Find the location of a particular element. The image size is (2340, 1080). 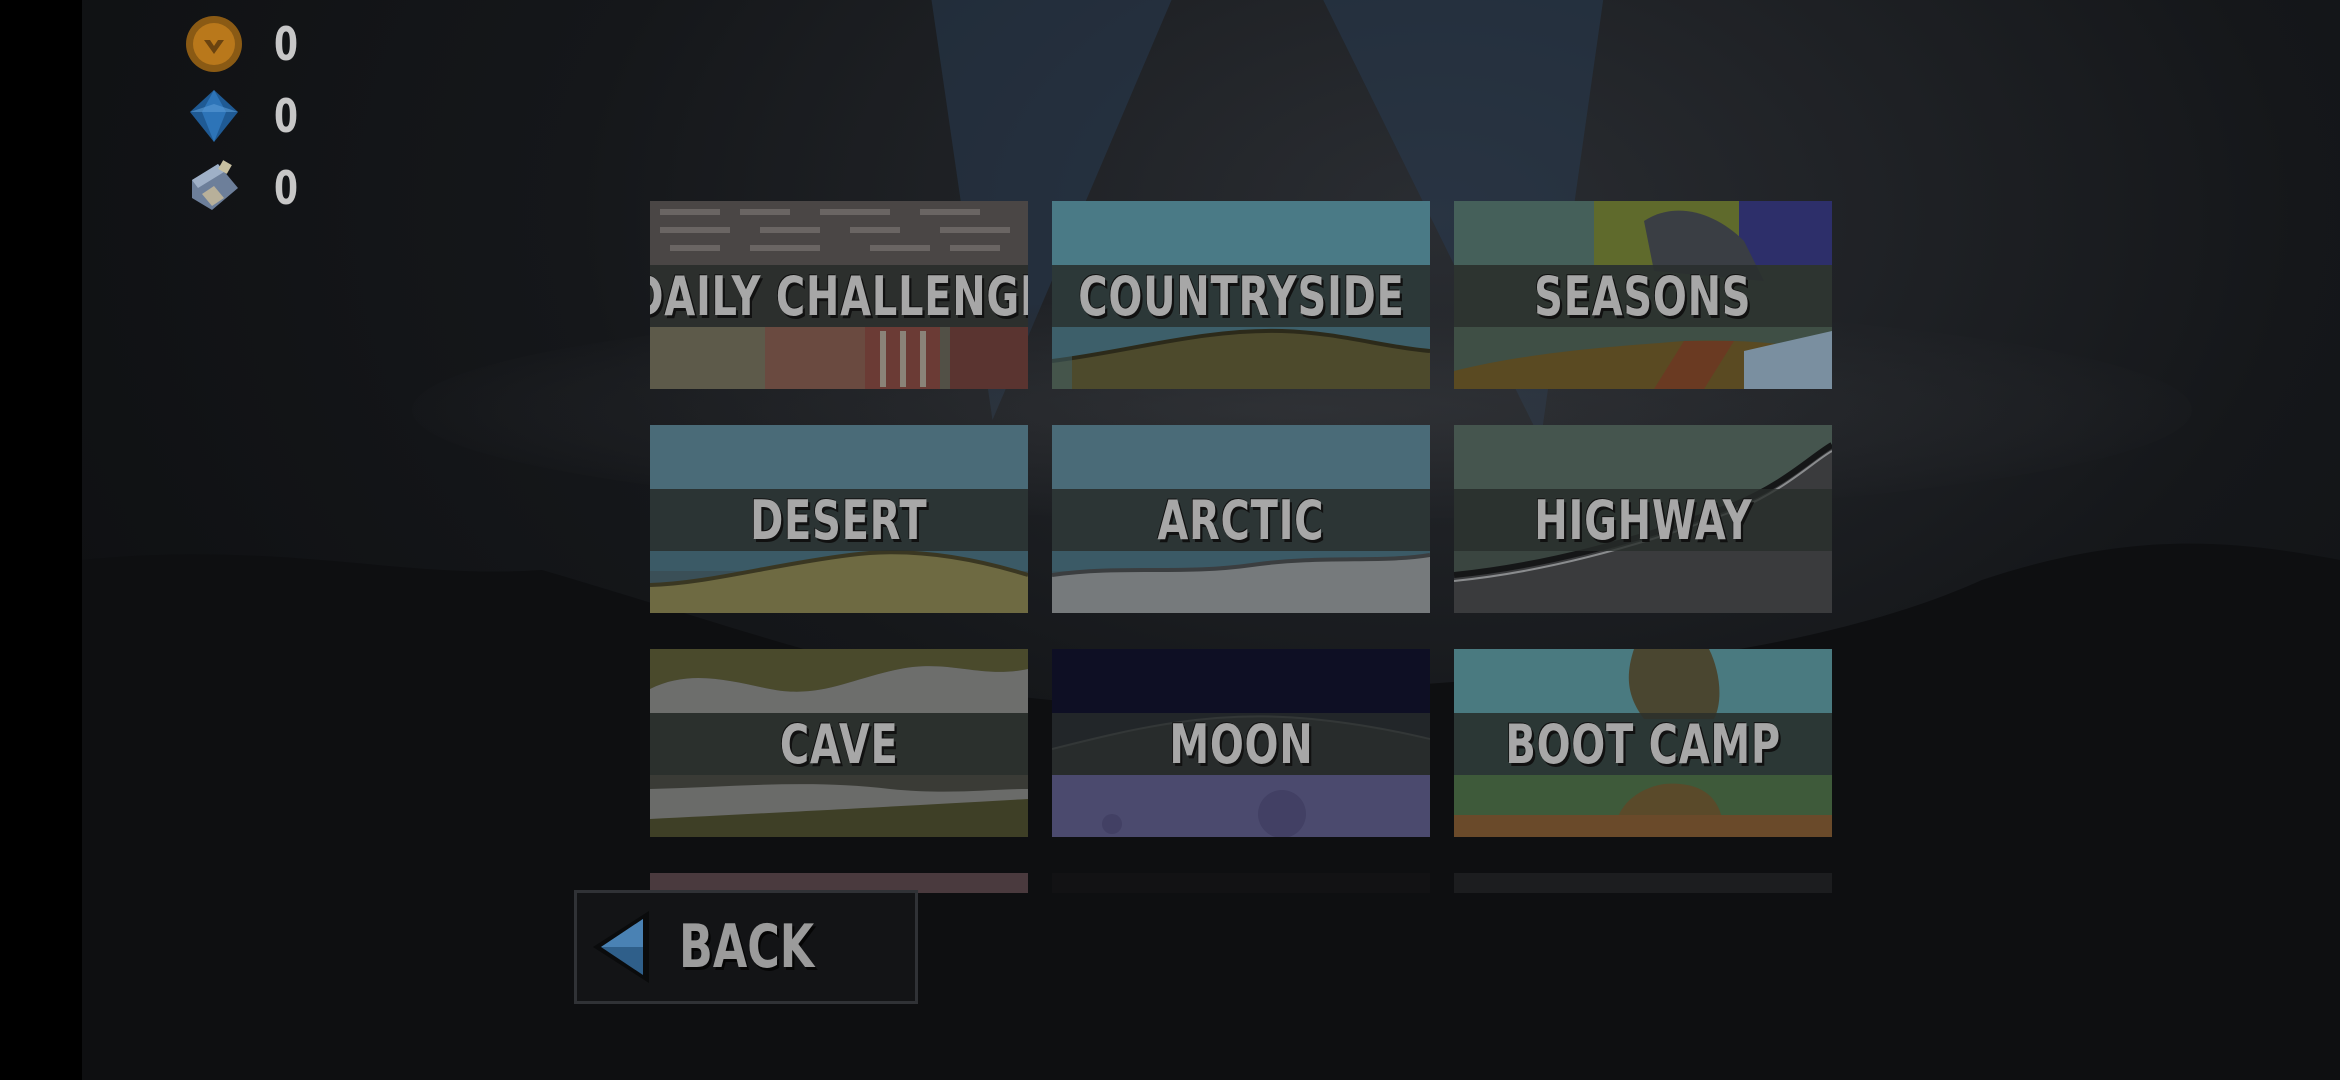

level-tile-countryside: COUNTRYSIDE is located at coordinates (1241, 295).